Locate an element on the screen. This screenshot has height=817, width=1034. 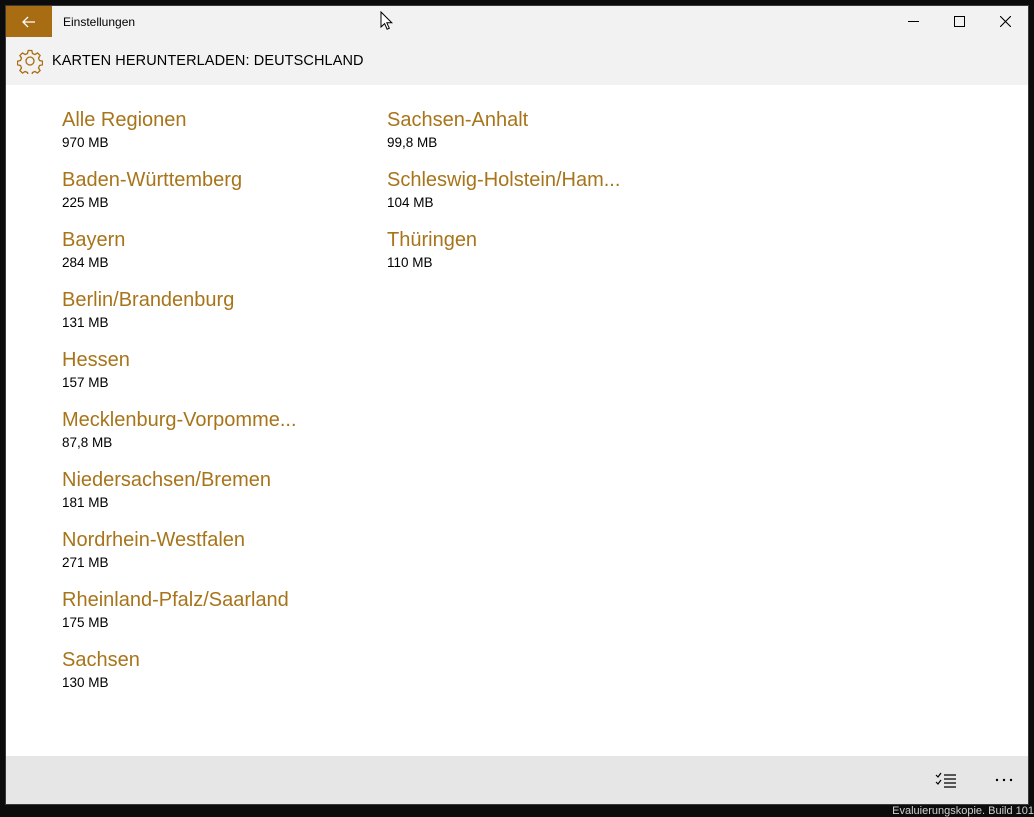
minimize-button is located at coordinates (913, 21).